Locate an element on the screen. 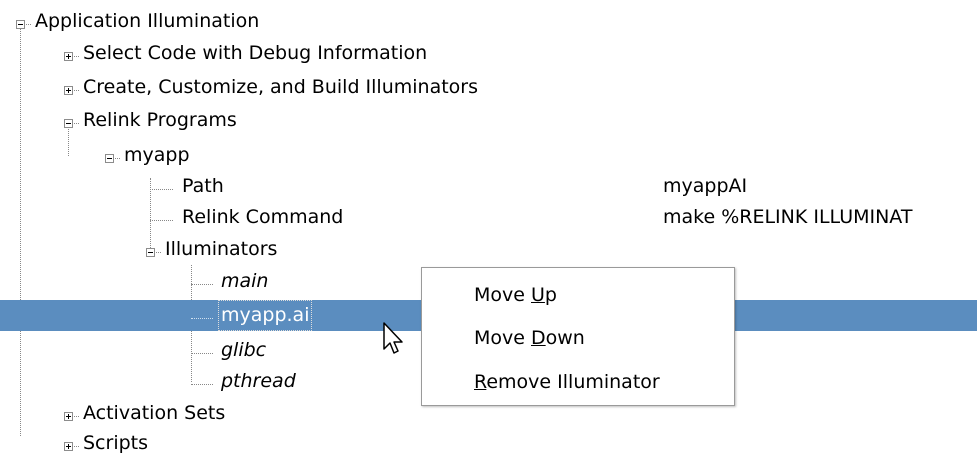 This screenshot has height=459, width=977. tree-label: myapp is located at coordinates (157, 155).